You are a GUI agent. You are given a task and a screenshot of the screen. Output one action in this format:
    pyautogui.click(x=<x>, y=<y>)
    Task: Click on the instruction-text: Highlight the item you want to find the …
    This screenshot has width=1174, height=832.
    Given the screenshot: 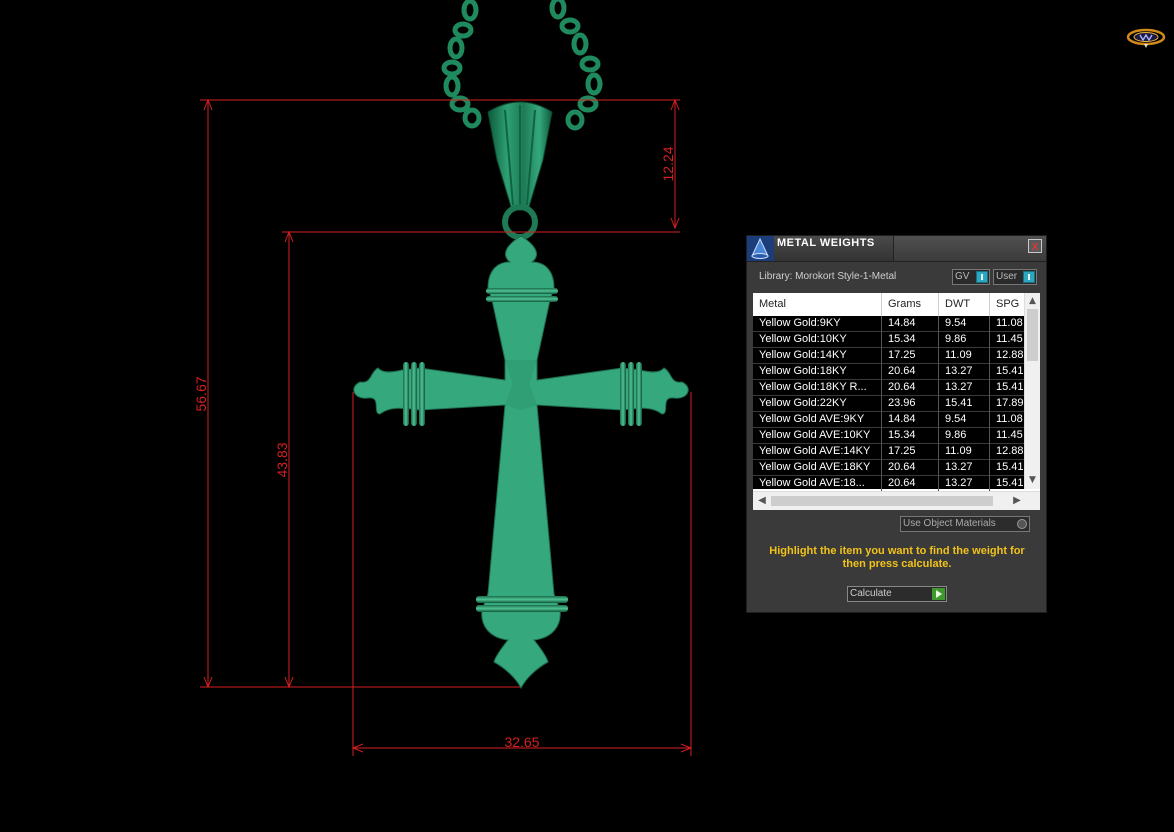 What is the action you would take?
    pyautogui.click(x=897, y=557)
    